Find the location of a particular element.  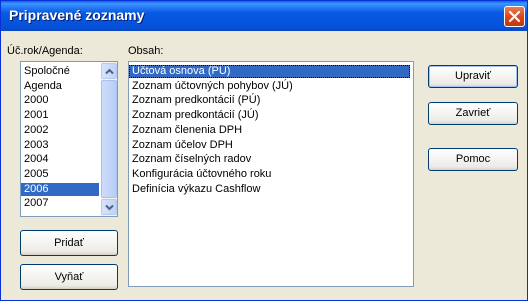

list-item: 2003 is located at coordinates (60, 145).